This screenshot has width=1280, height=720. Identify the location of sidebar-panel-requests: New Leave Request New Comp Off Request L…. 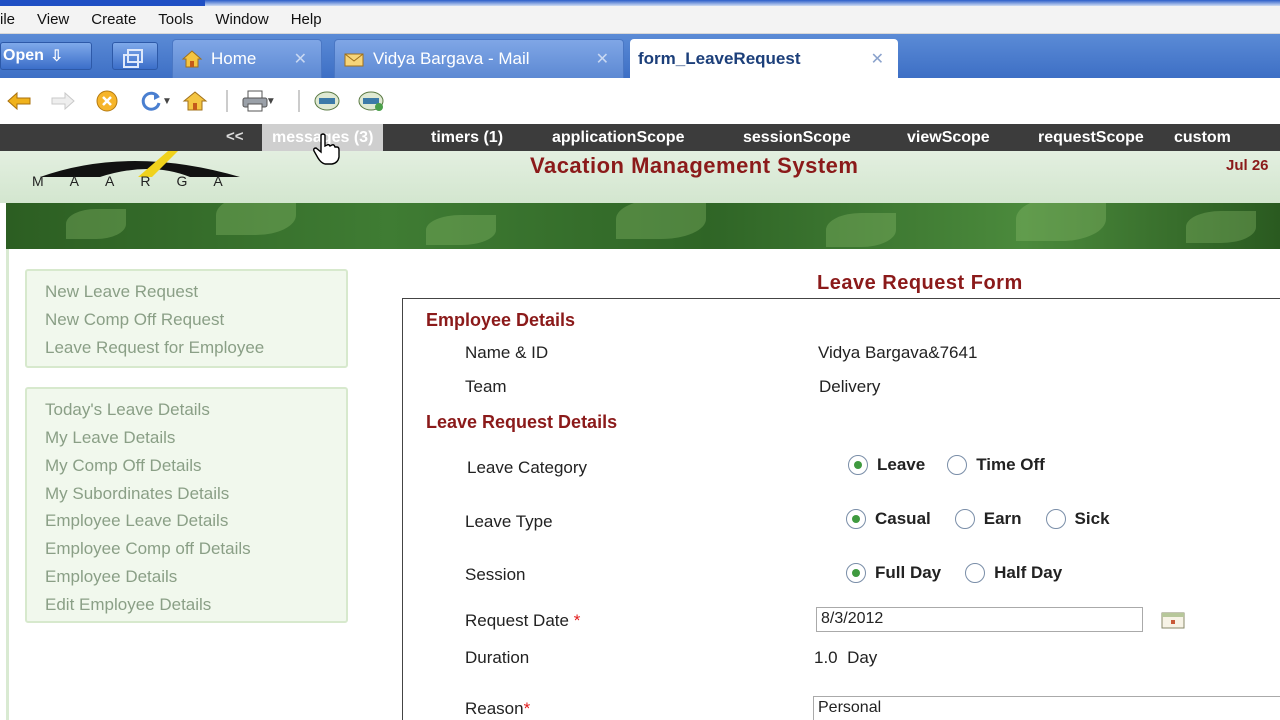
(186, 318).